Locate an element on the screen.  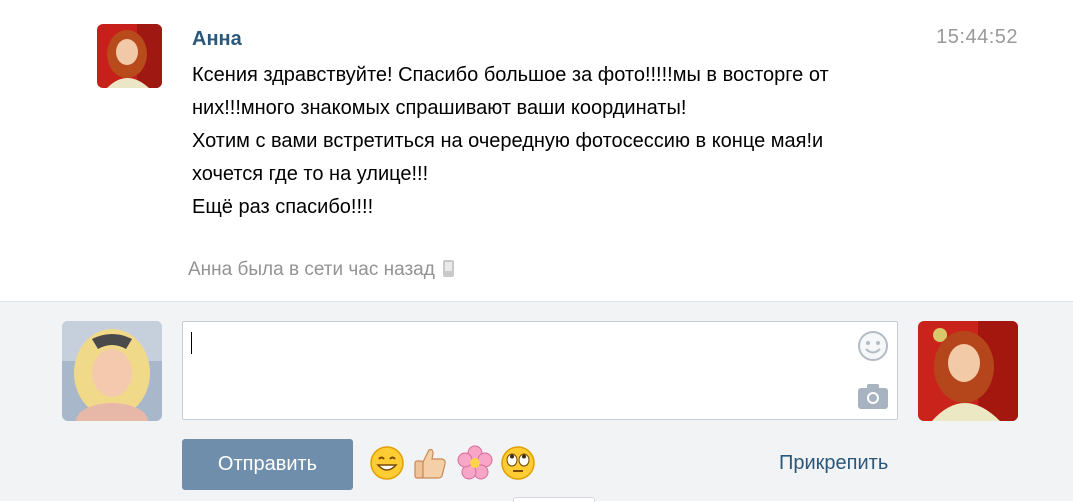
online-status: Анна была в сети час назад is located at coordinates (321, 270).